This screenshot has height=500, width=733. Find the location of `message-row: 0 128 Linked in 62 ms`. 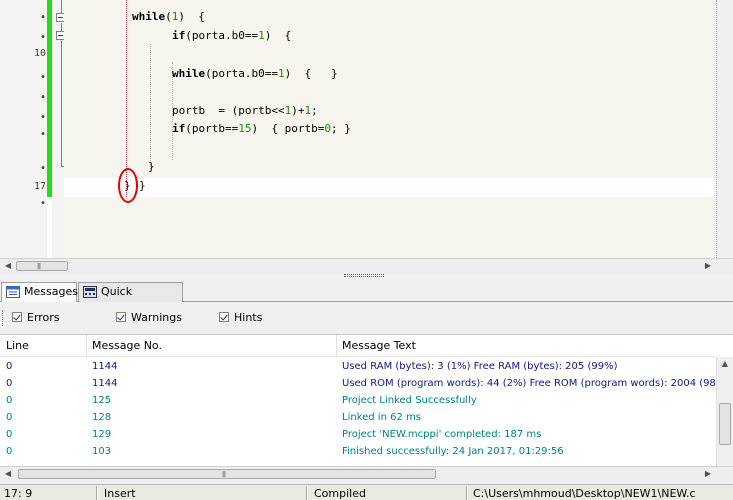

message-row: 0 128 Linked in 62 ms is located at coordinates (358, 417).